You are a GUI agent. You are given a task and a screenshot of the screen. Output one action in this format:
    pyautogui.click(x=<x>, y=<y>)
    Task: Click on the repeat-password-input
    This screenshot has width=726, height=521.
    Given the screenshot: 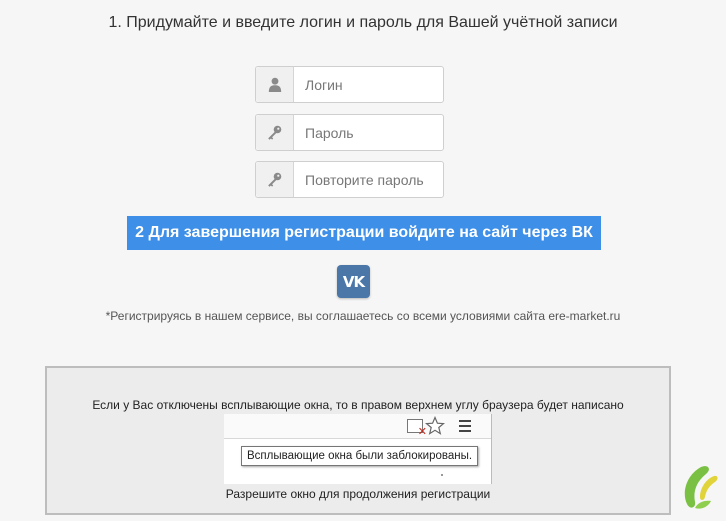 What is the action you would take?
    pyautogui.click(x=368, y=179)
    